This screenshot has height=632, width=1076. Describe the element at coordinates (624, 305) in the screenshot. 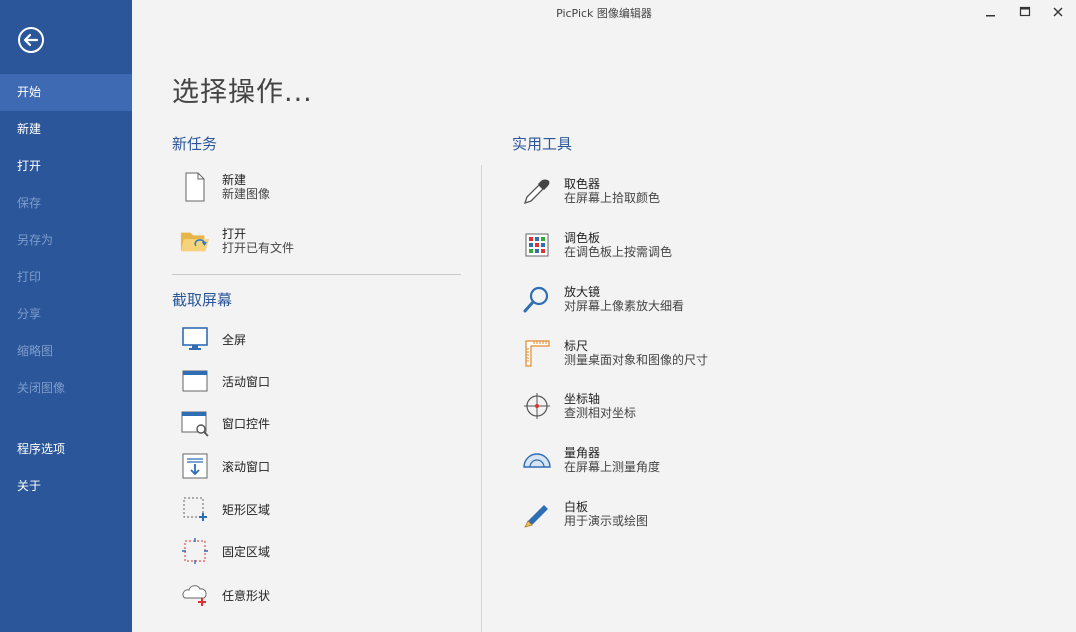

I see `magnifier-desc: 对屏幕上像素放大细看` at that location.